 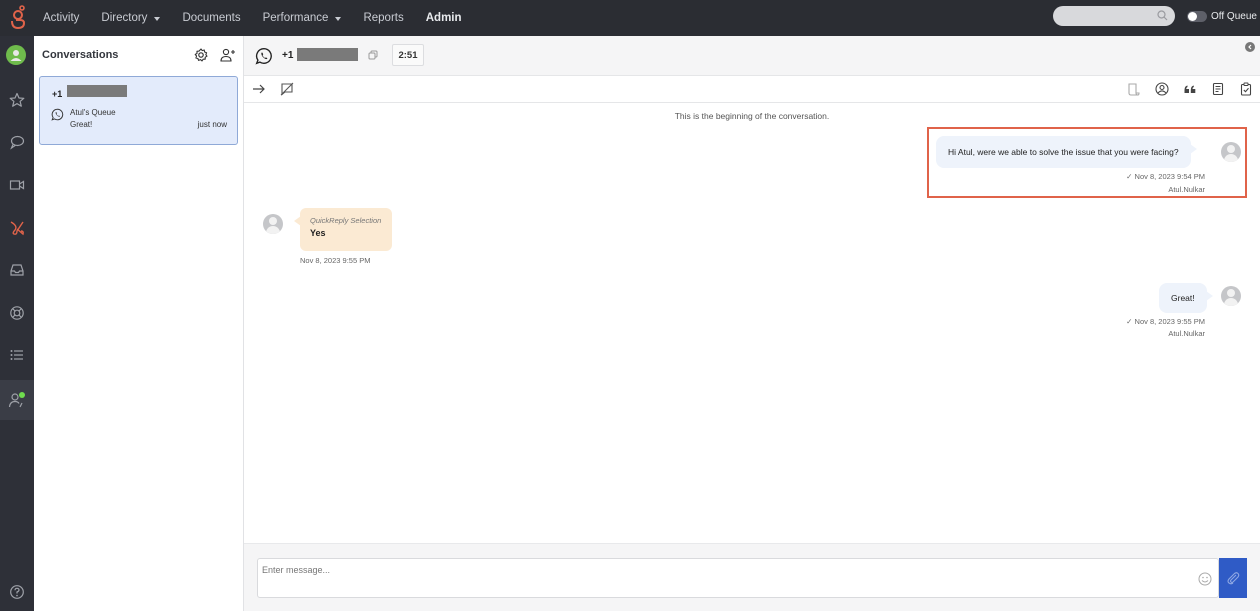 I want to click on favorites-button, so click(x=17, y=100).